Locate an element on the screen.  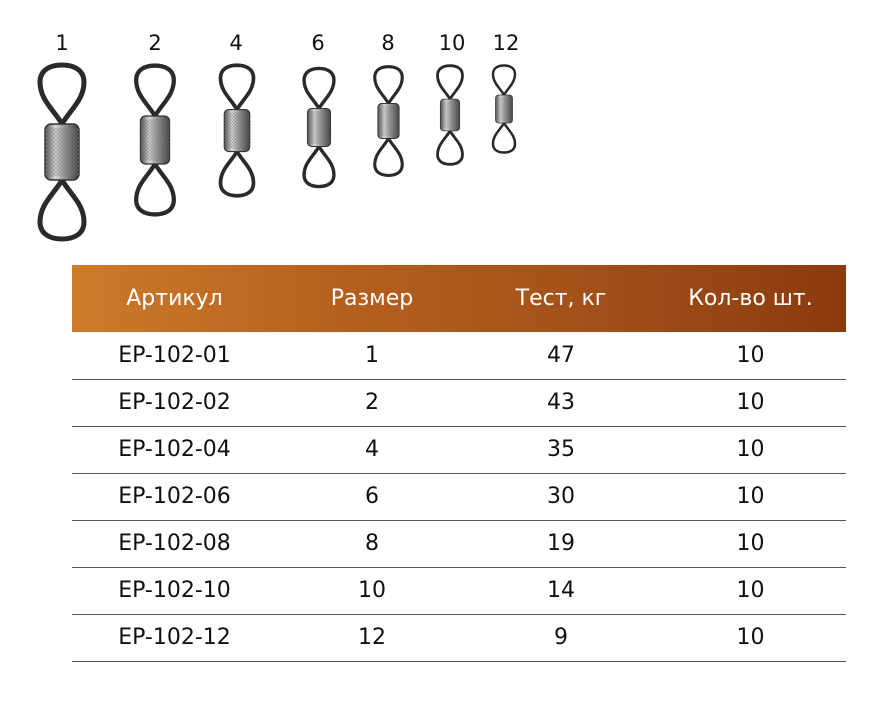
cell-size: 6 is located at coordinates (372, 497).